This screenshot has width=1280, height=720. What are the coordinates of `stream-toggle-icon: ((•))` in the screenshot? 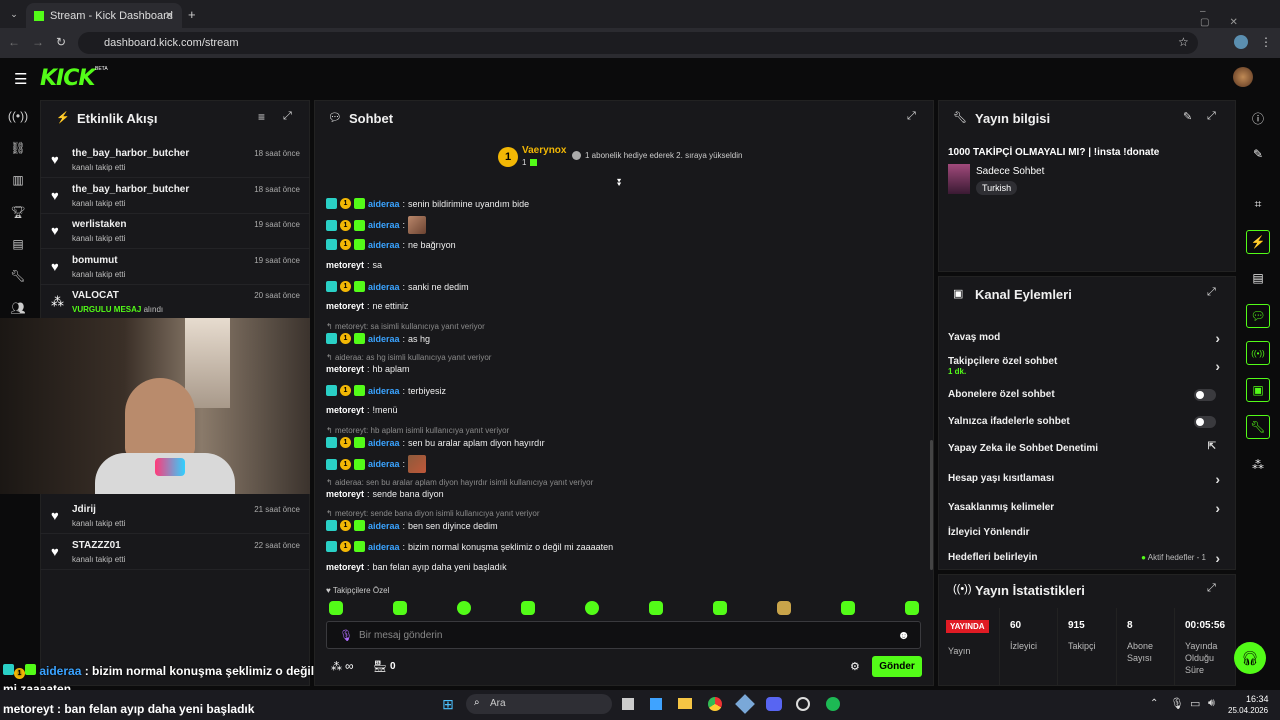 It's located at (1258, 353).